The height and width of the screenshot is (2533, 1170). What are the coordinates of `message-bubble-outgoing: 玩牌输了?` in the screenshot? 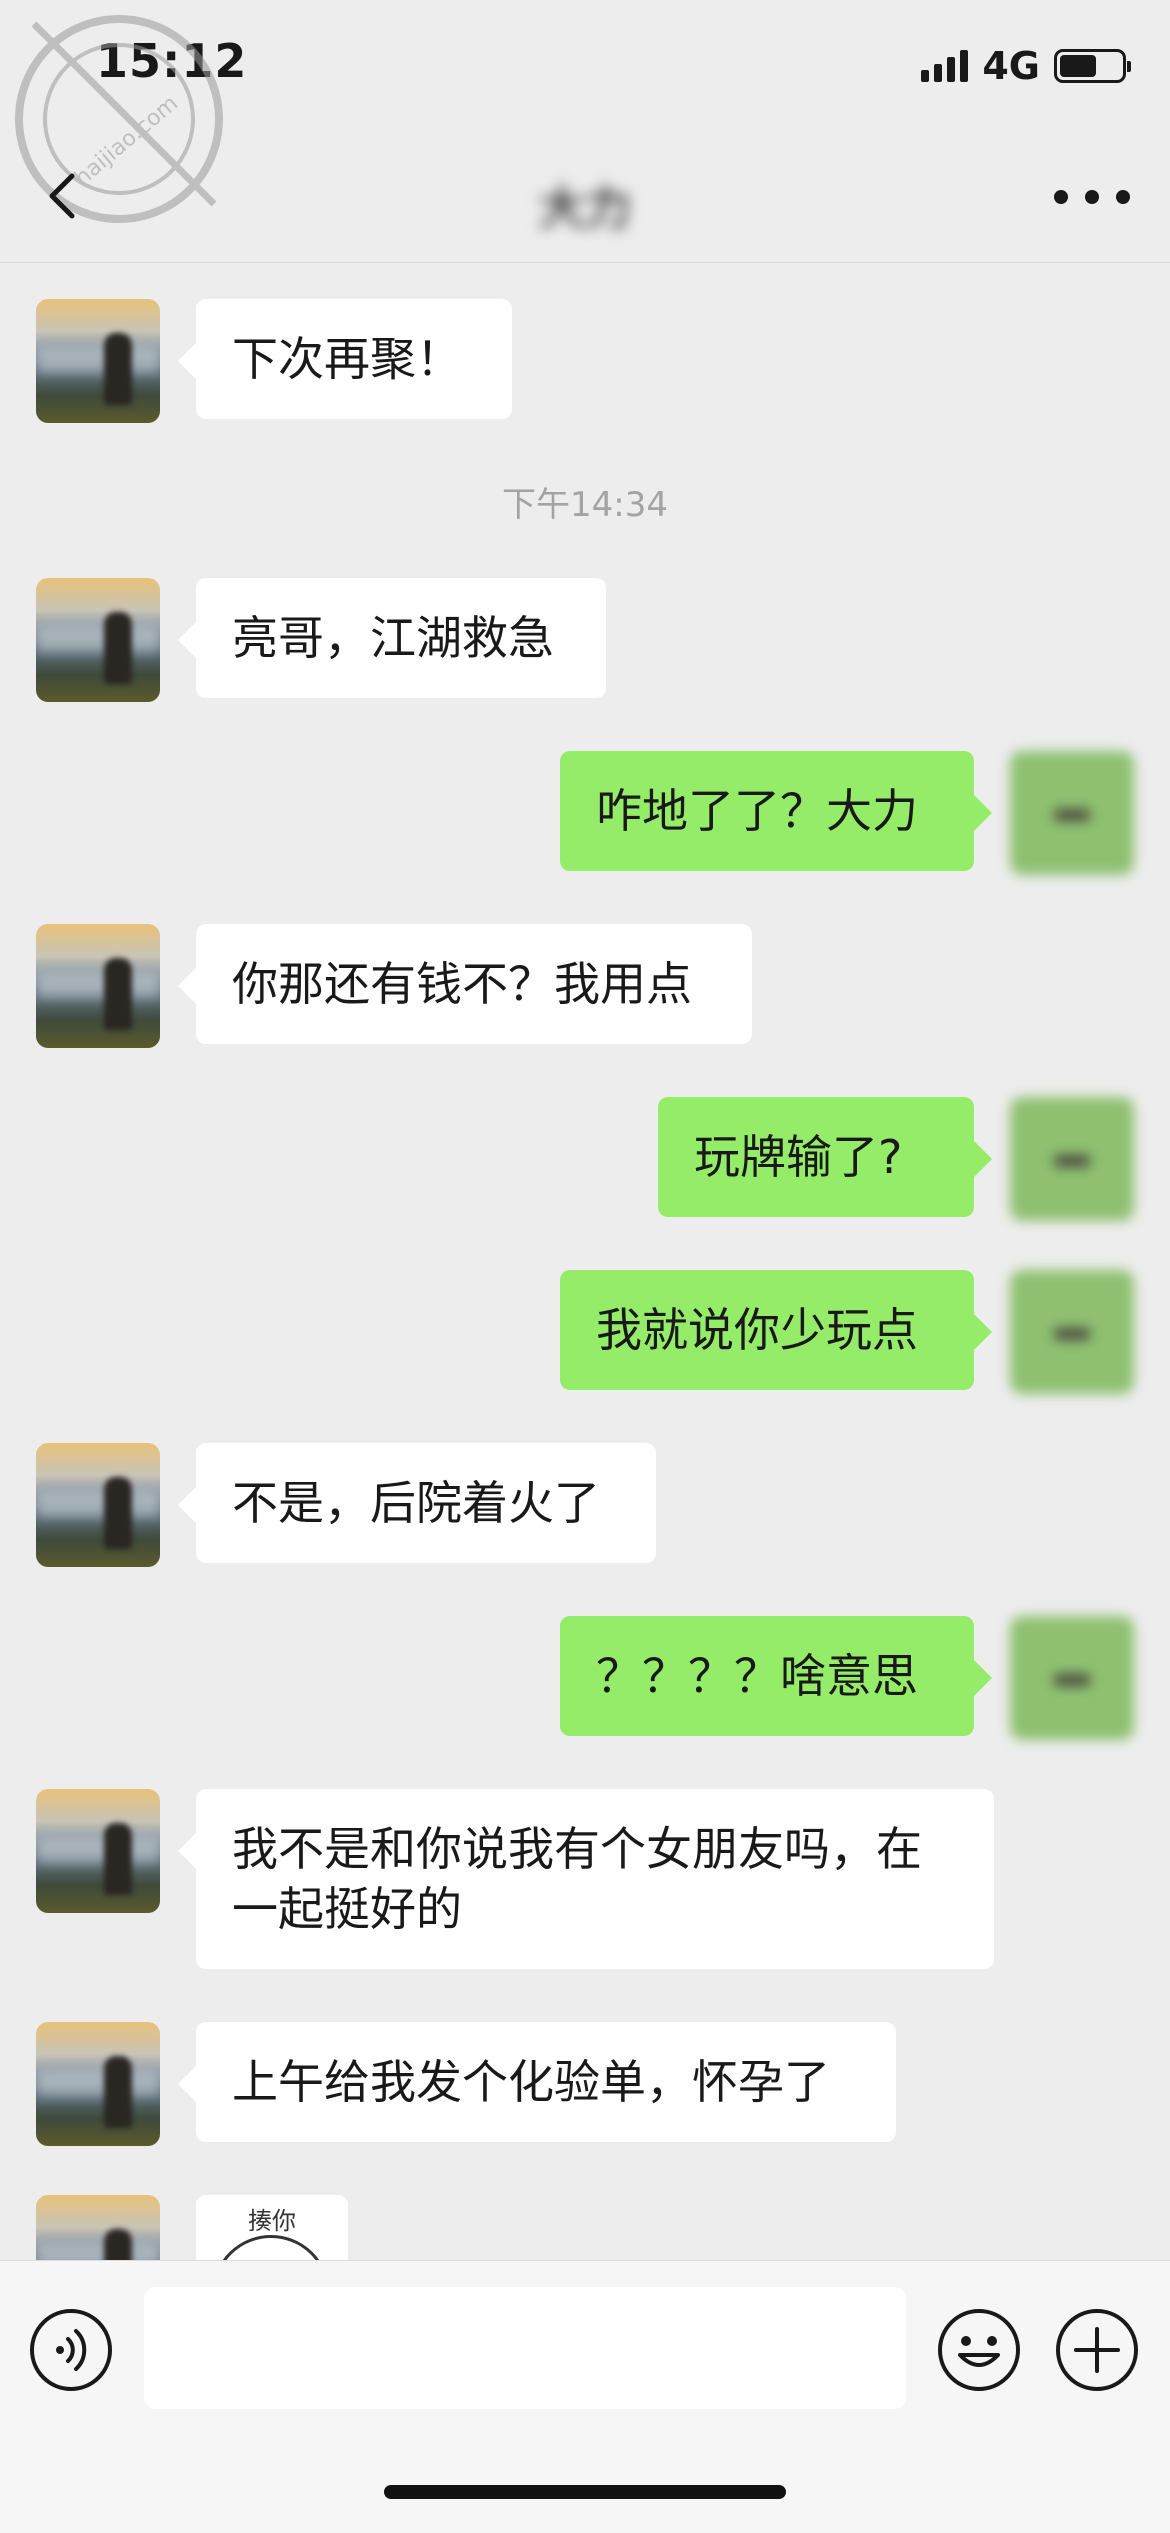 It's located at (825, 1157).